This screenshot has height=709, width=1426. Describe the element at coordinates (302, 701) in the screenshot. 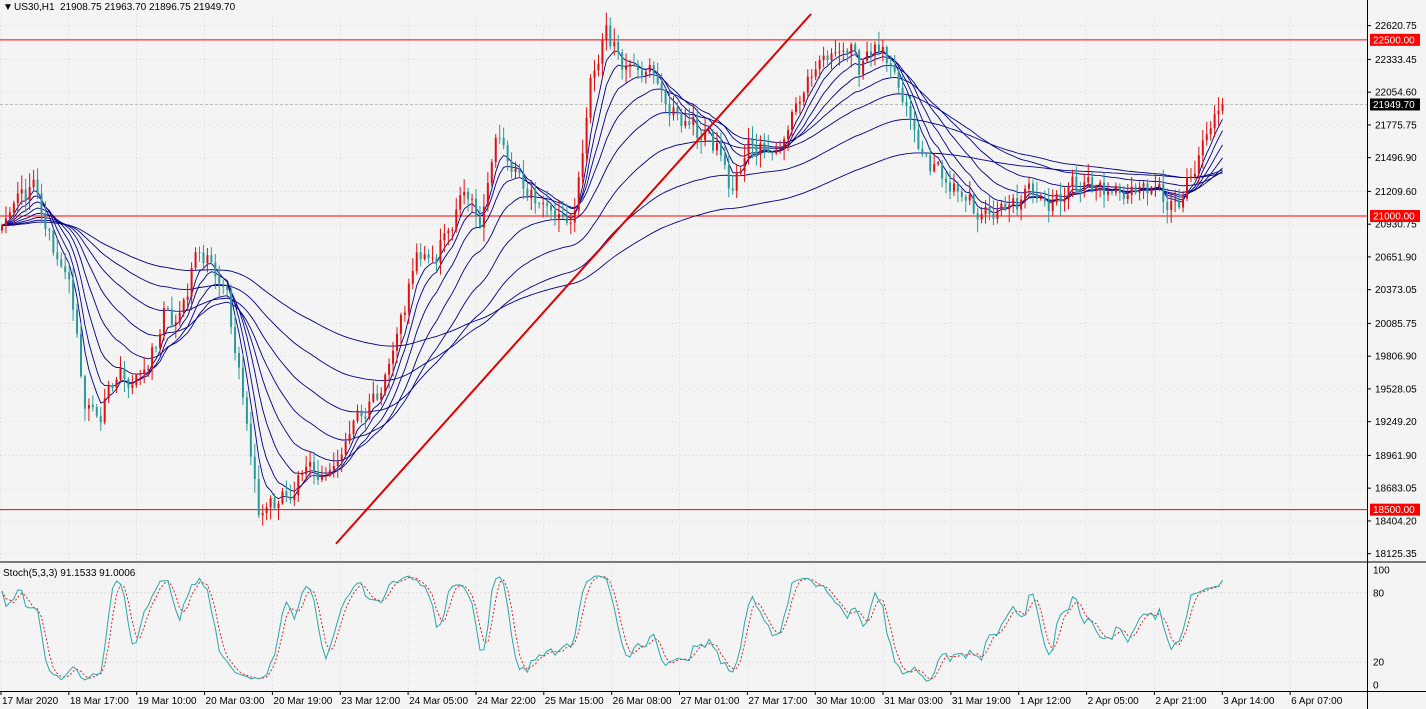

I see `time-tick-label: 20 Mar 19:00` at that location.